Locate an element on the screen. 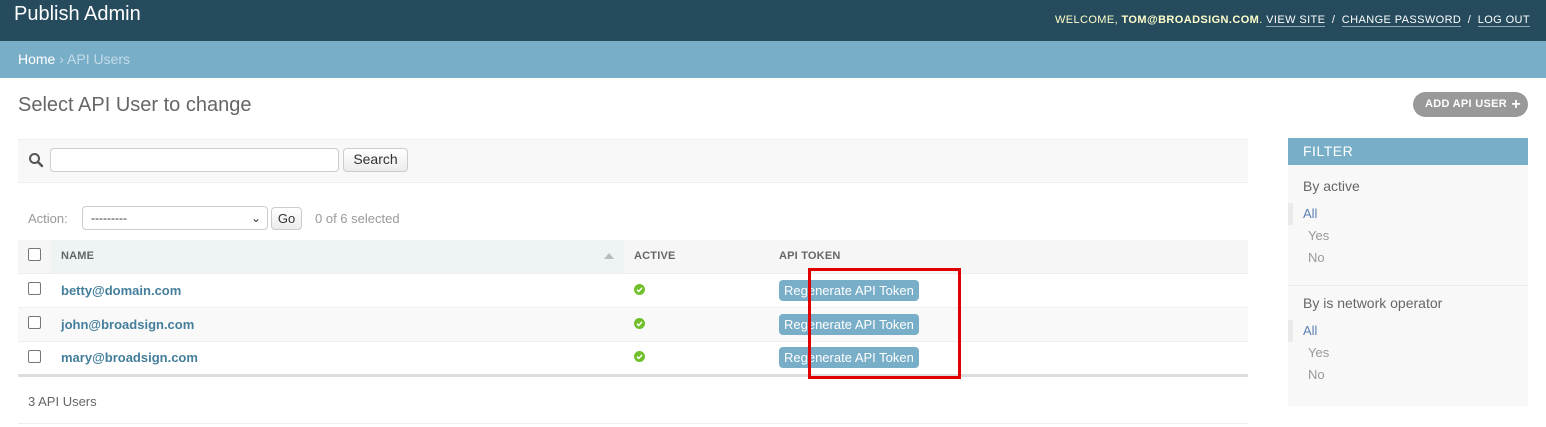  search-toolbar: Search is located at coordinates (633, 161).